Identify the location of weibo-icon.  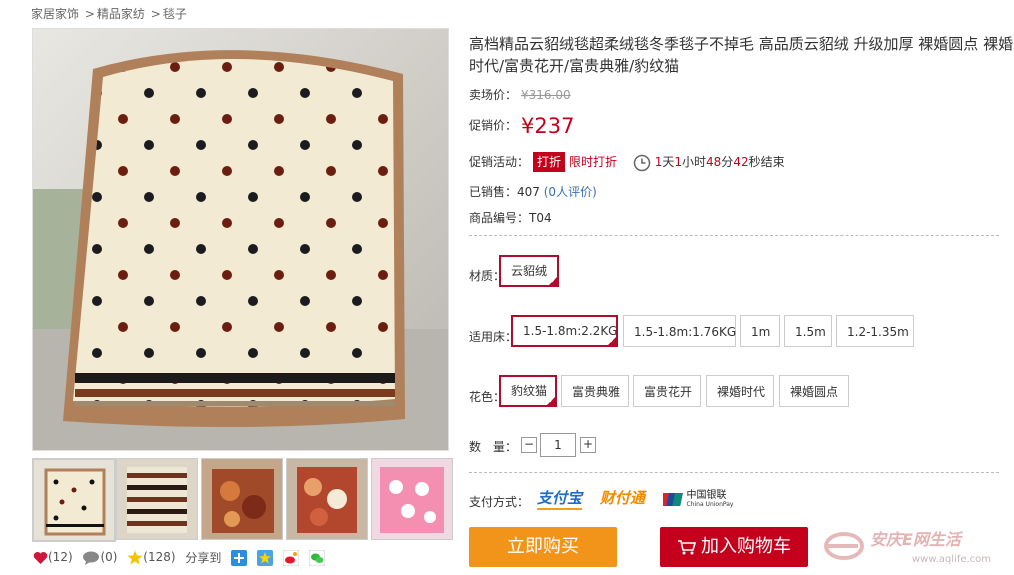
(291, 557).